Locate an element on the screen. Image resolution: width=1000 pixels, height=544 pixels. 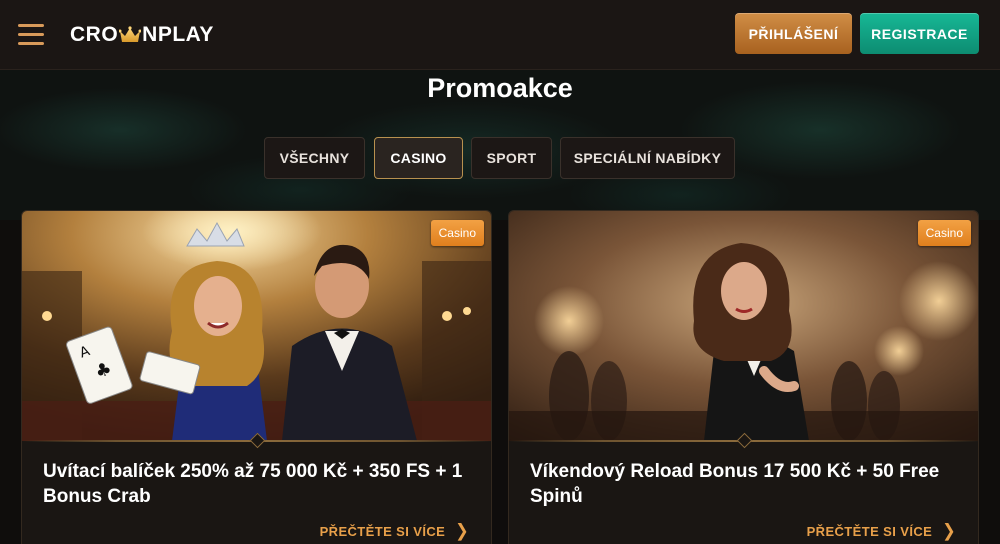
site-header: CRO NPLAY PŘIHLÁŠENÍ REGISTRACE is located at coordinates (500, 35).